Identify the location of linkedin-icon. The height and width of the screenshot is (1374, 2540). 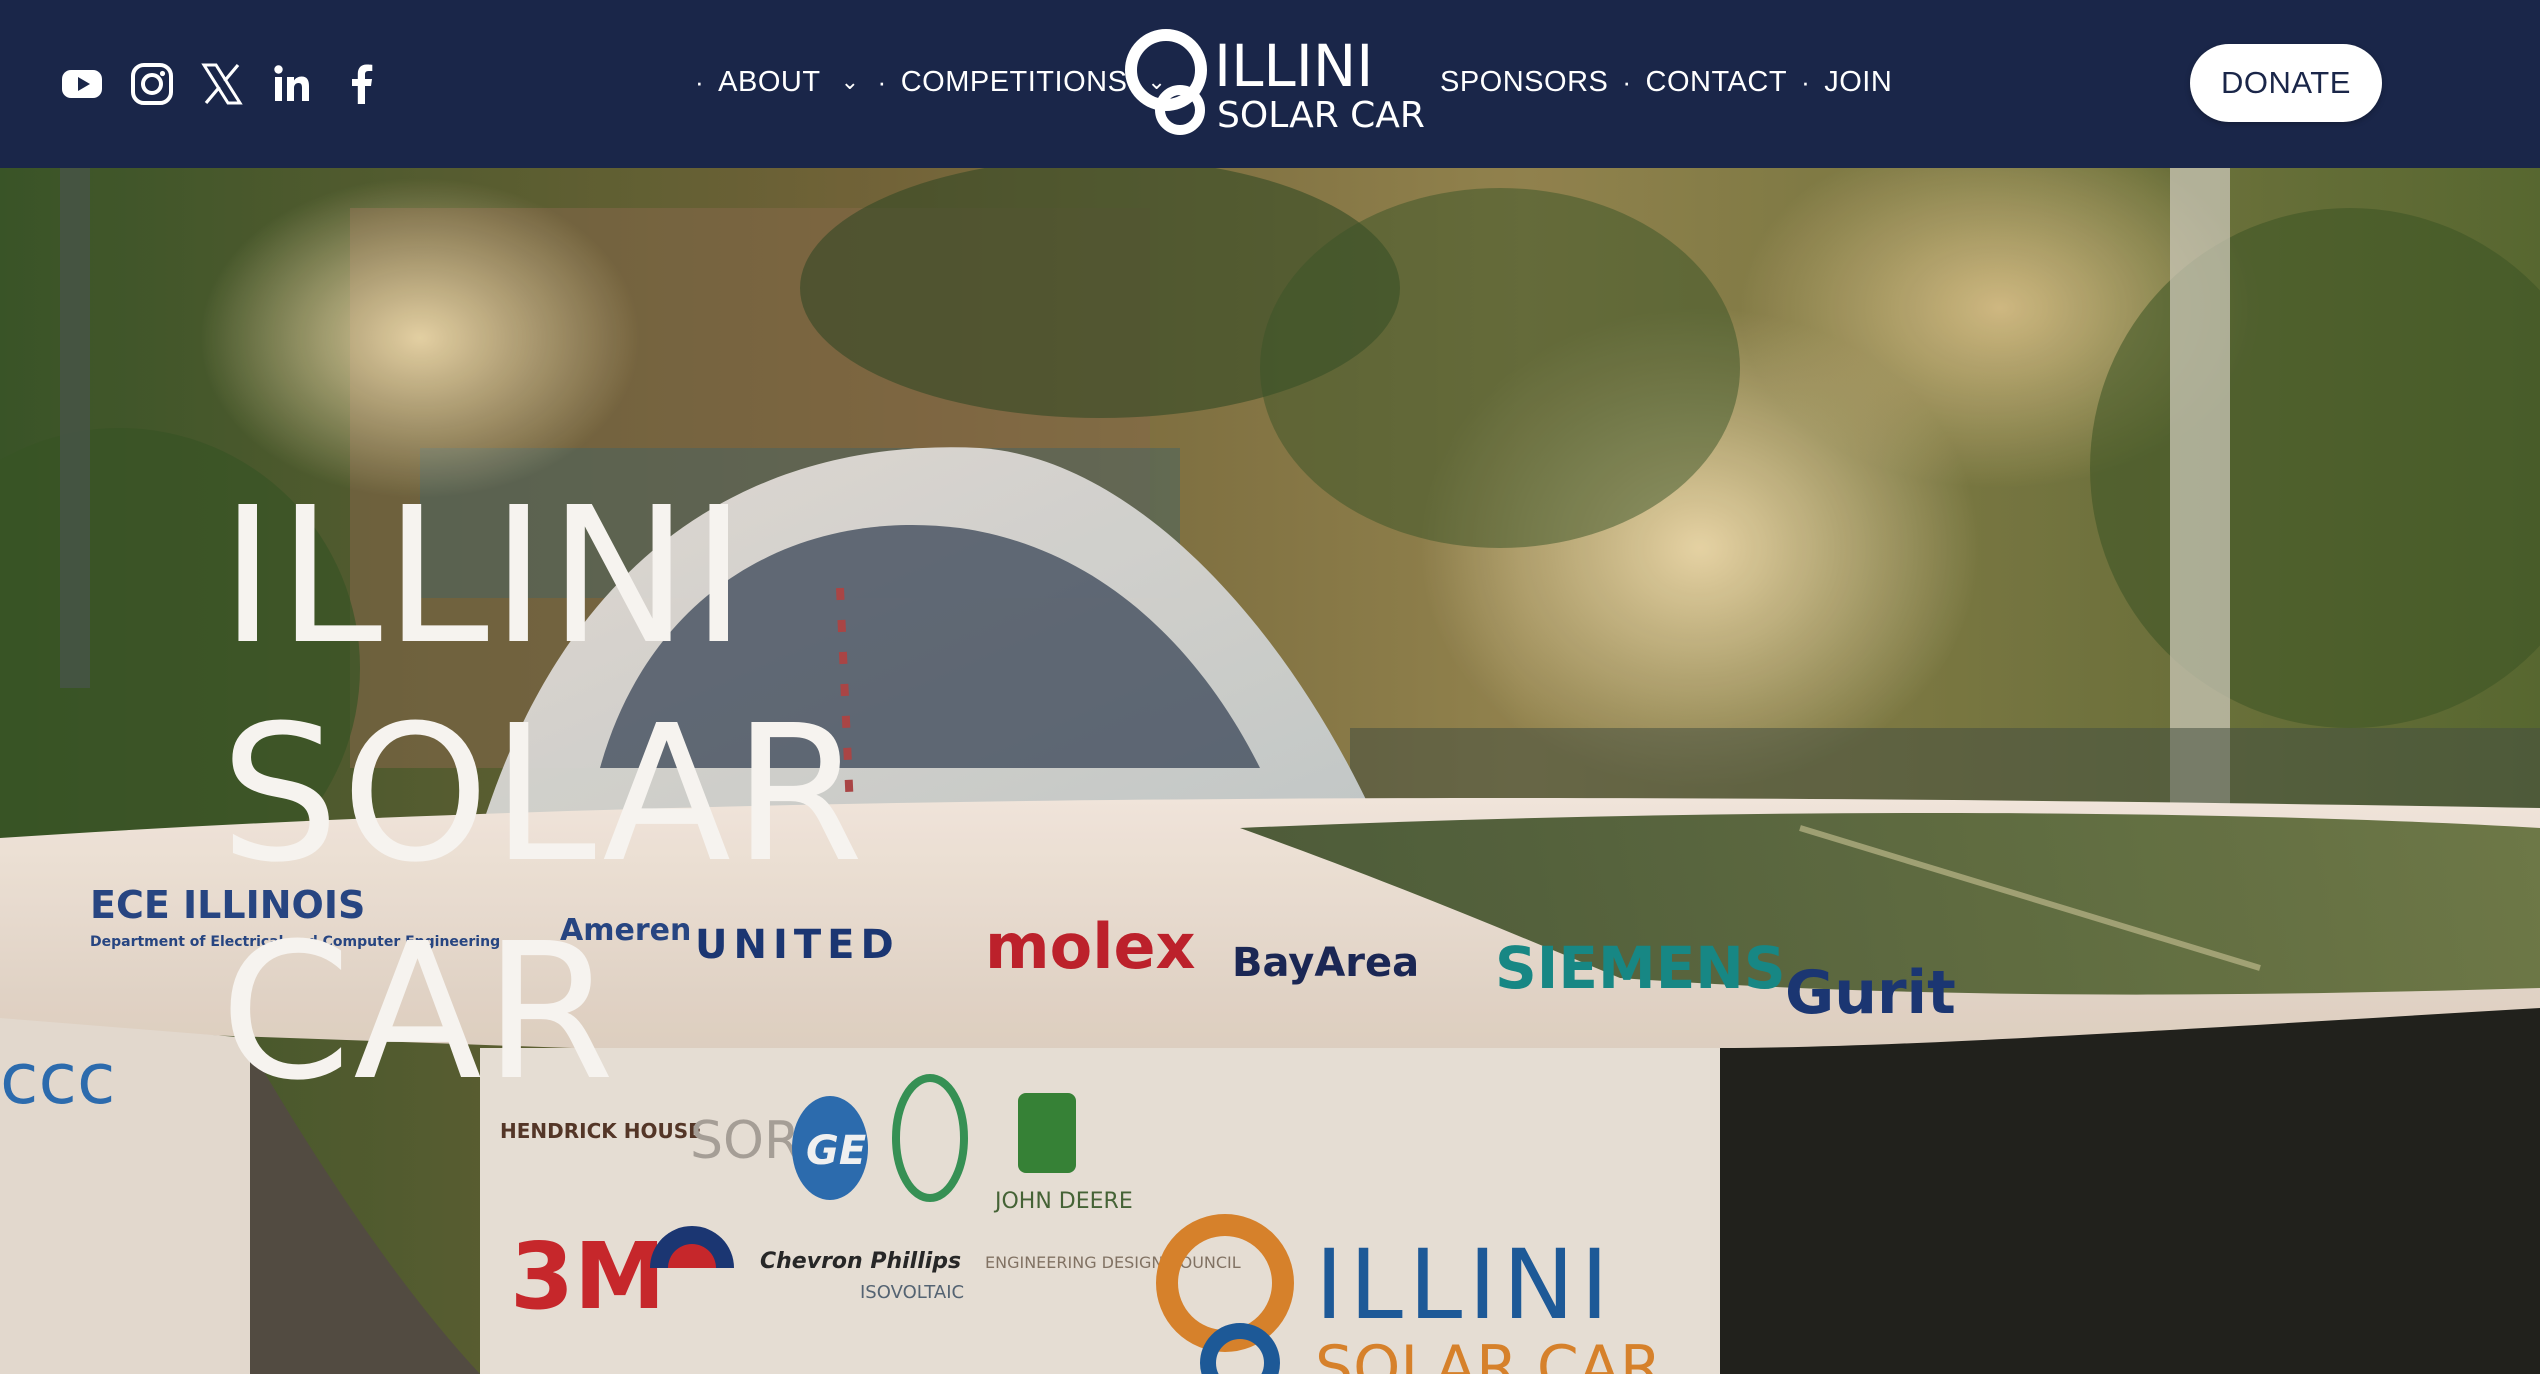
(292, 84).